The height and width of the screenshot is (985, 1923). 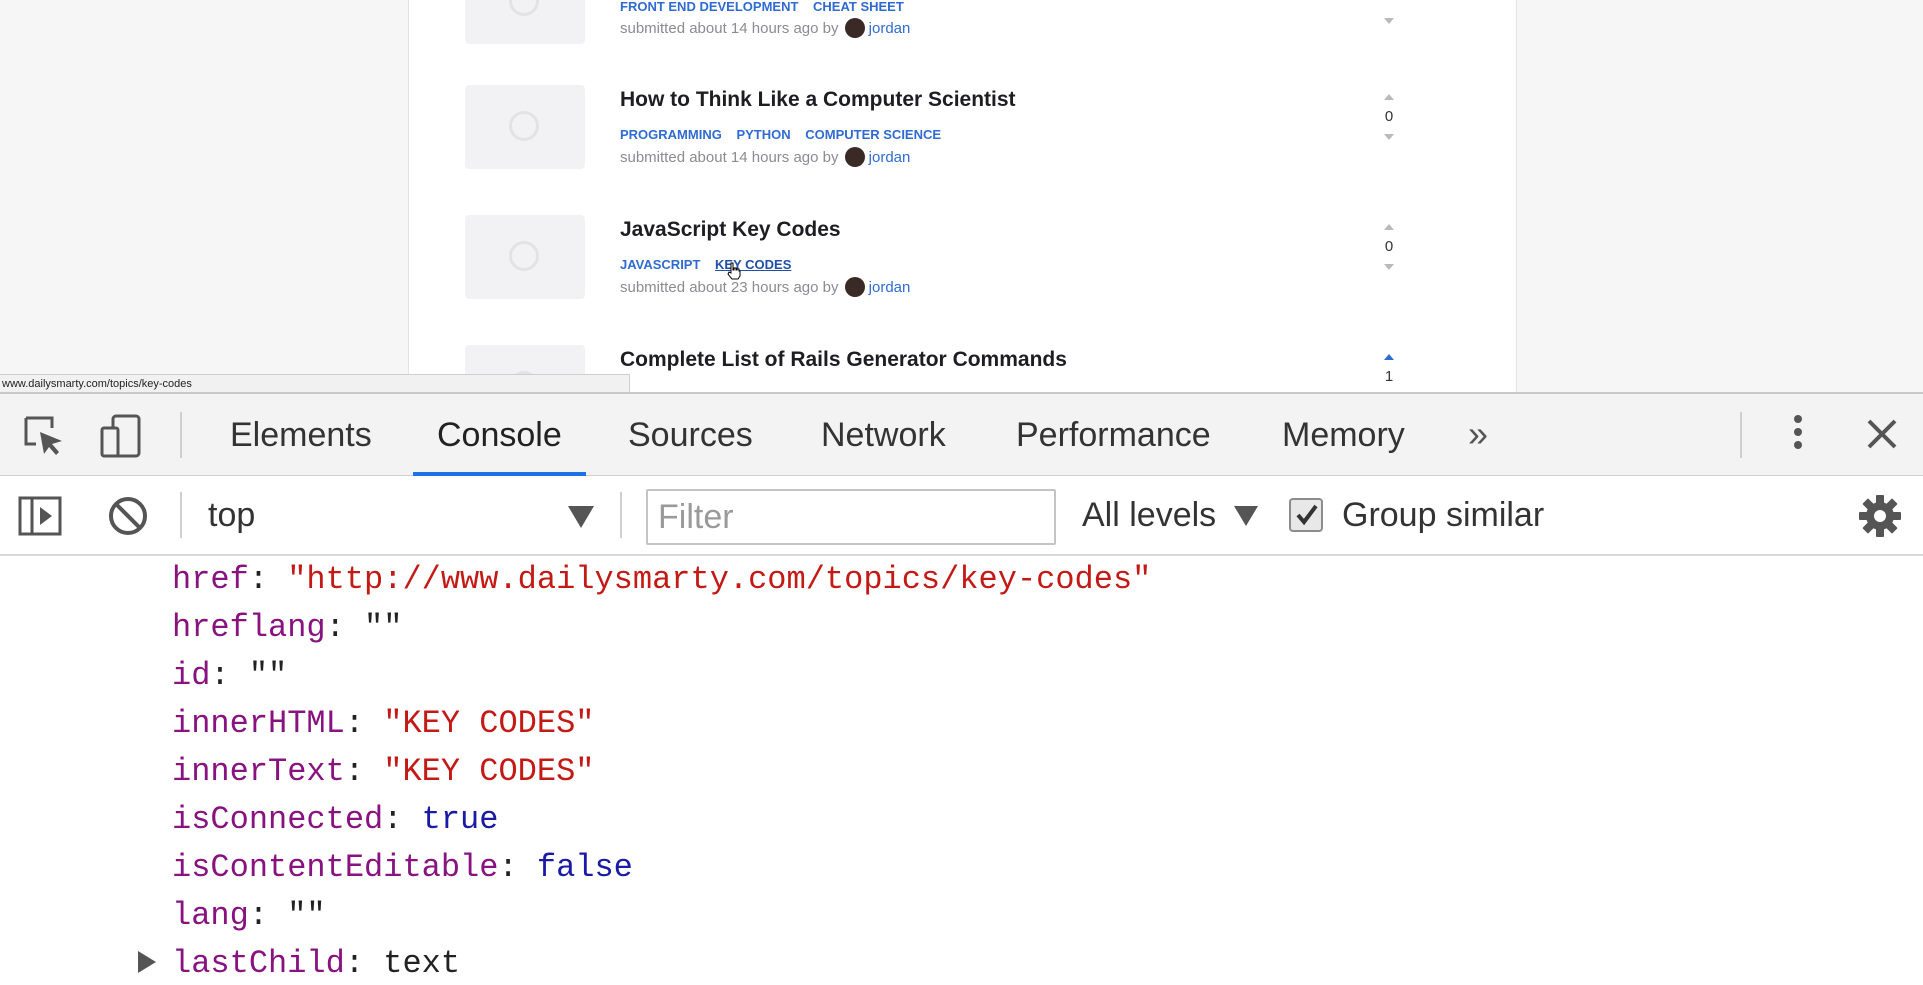 I want to click on console-toolbar: top All levels Group similar, so click(x=961, y=516).